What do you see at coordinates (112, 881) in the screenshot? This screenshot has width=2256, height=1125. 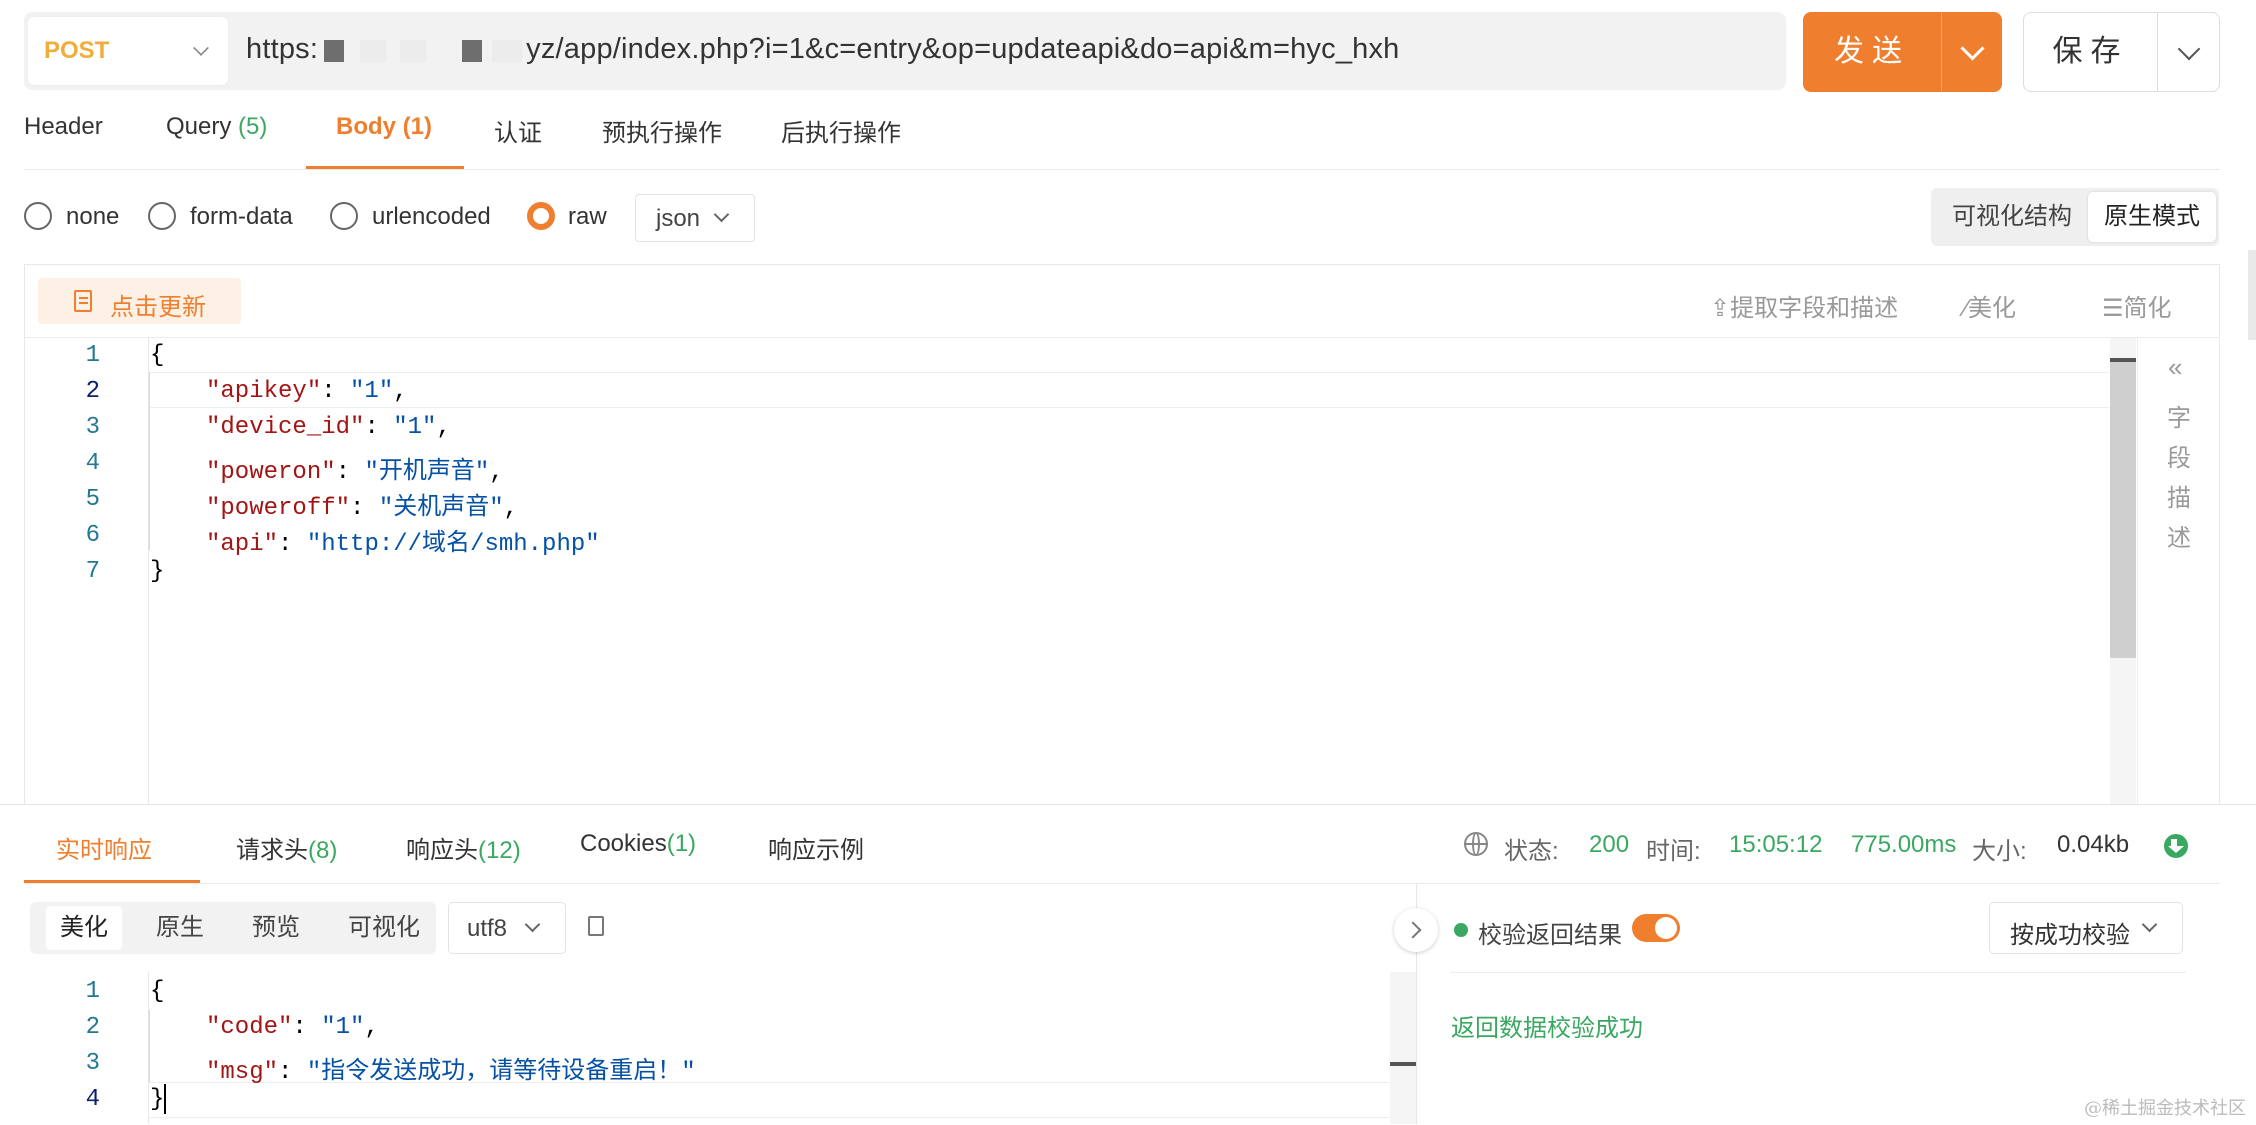 I see `active-tab-indicator` at bounding box center [112, 881].